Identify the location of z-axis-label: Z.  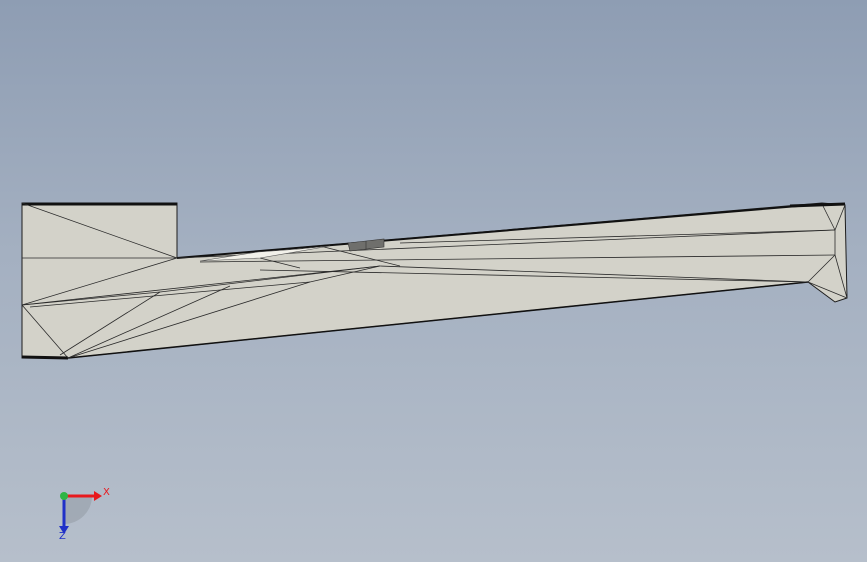
(62, 536).